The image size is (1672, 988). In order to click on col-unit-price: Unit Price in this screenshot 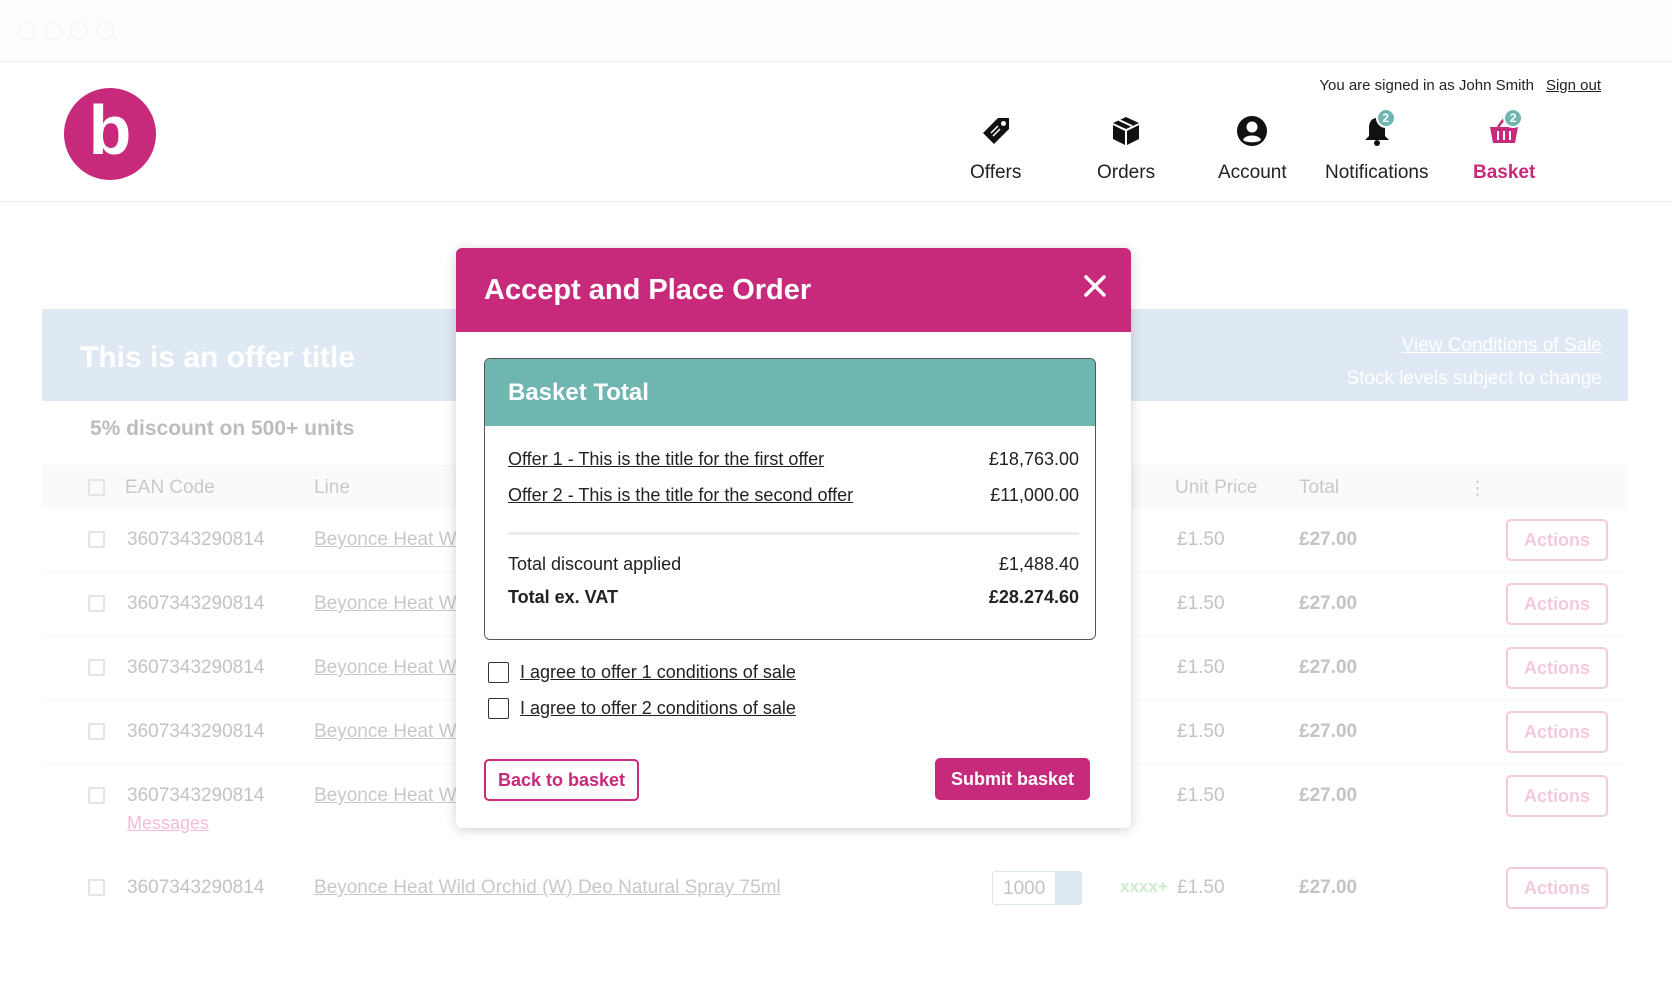, I will do `click(1216, 487)`.